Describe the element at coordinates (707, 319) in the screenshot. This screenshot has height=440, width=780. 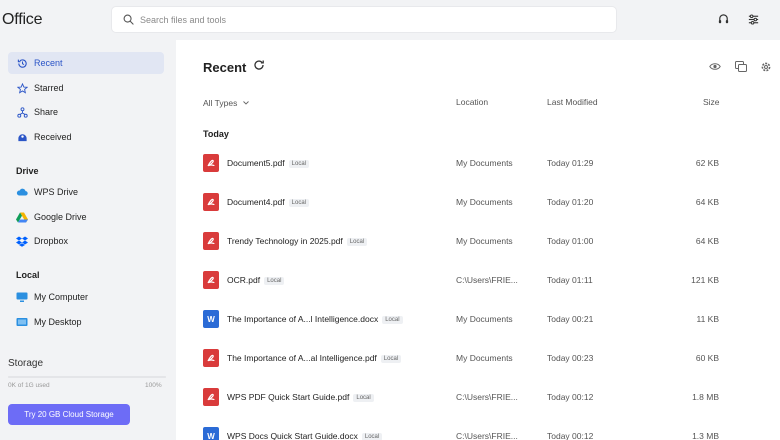
I see `file-size: 11 KB` at that location.